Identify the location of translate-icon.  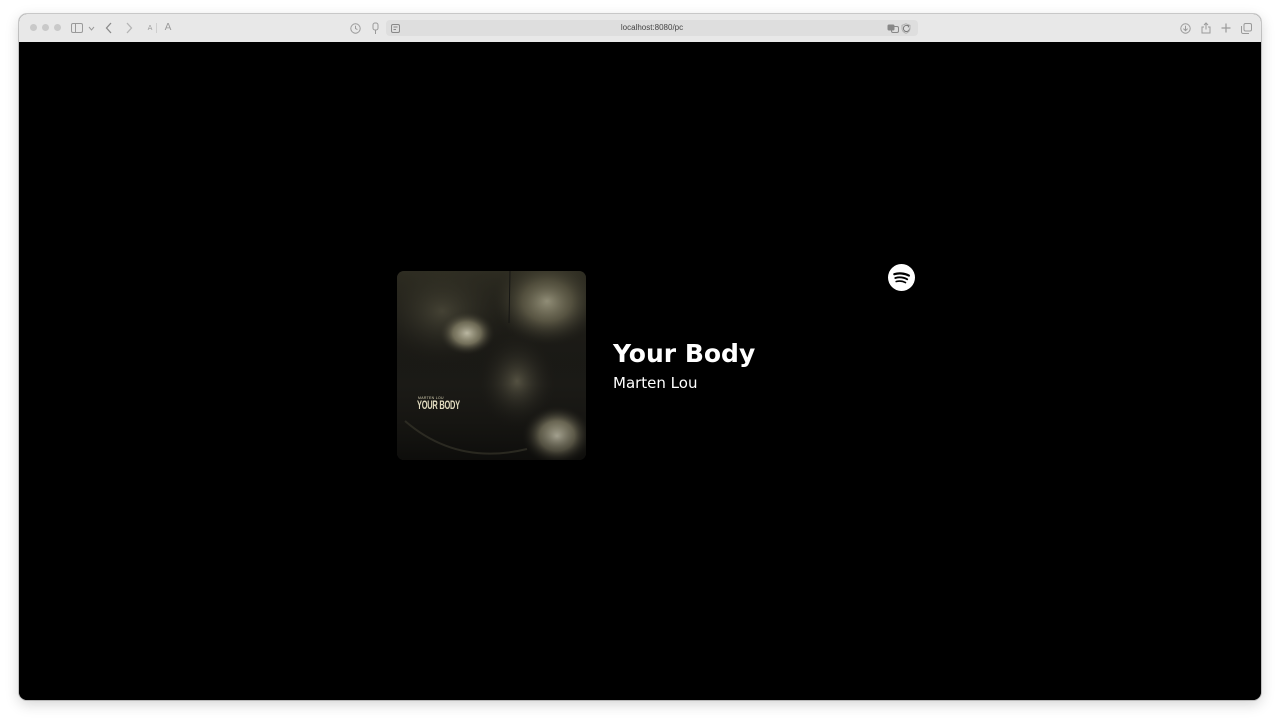
(893, 28).